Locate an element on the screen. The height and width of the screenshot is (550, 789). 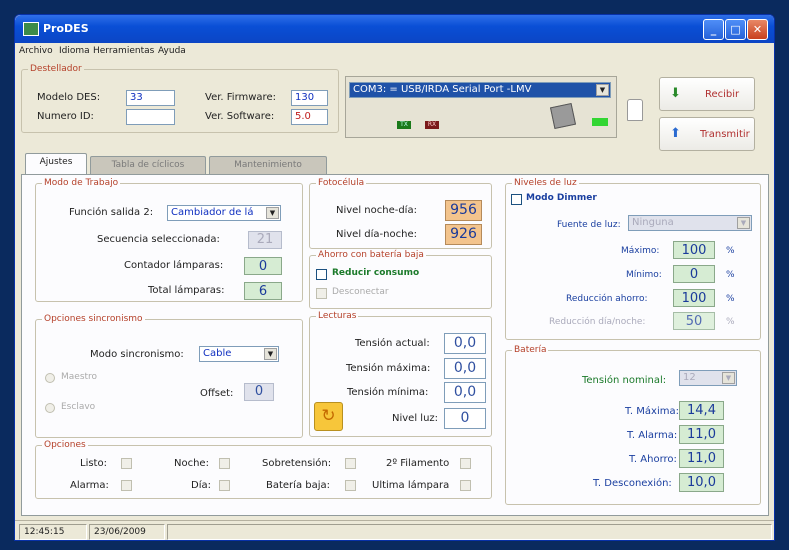
transmitir-button: ⬆ Transmitir is located at coordinates (707, 134).